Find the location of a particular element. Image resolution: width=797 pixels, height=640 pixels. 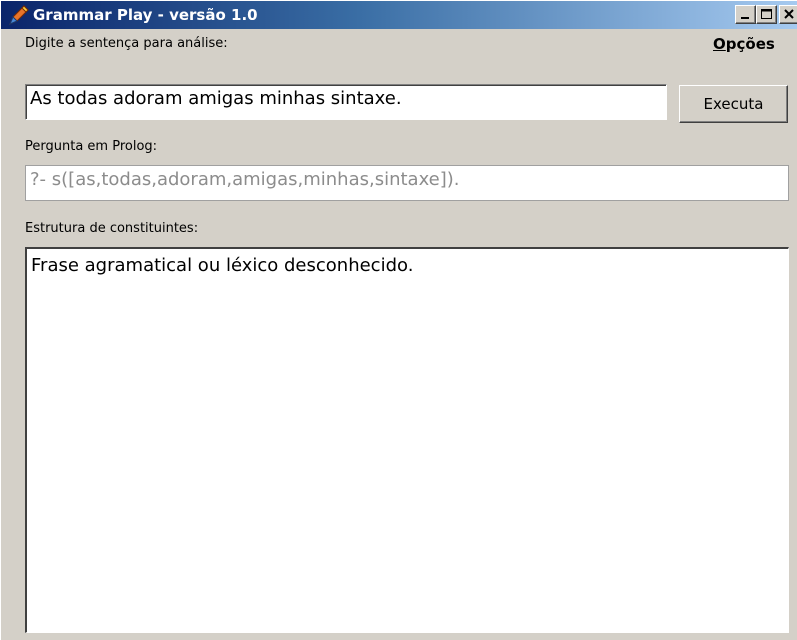

structure-label: Estrutura de constituintes: is located at coordinates (112, 228).